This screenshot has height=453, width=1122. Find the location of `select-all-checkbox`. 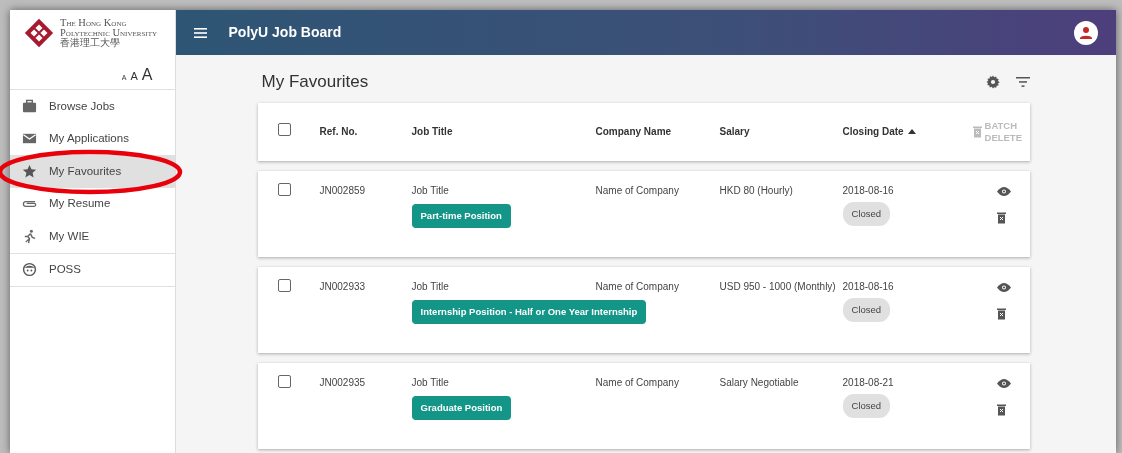

select-all-checkbox is located at coordinates (284, 129).